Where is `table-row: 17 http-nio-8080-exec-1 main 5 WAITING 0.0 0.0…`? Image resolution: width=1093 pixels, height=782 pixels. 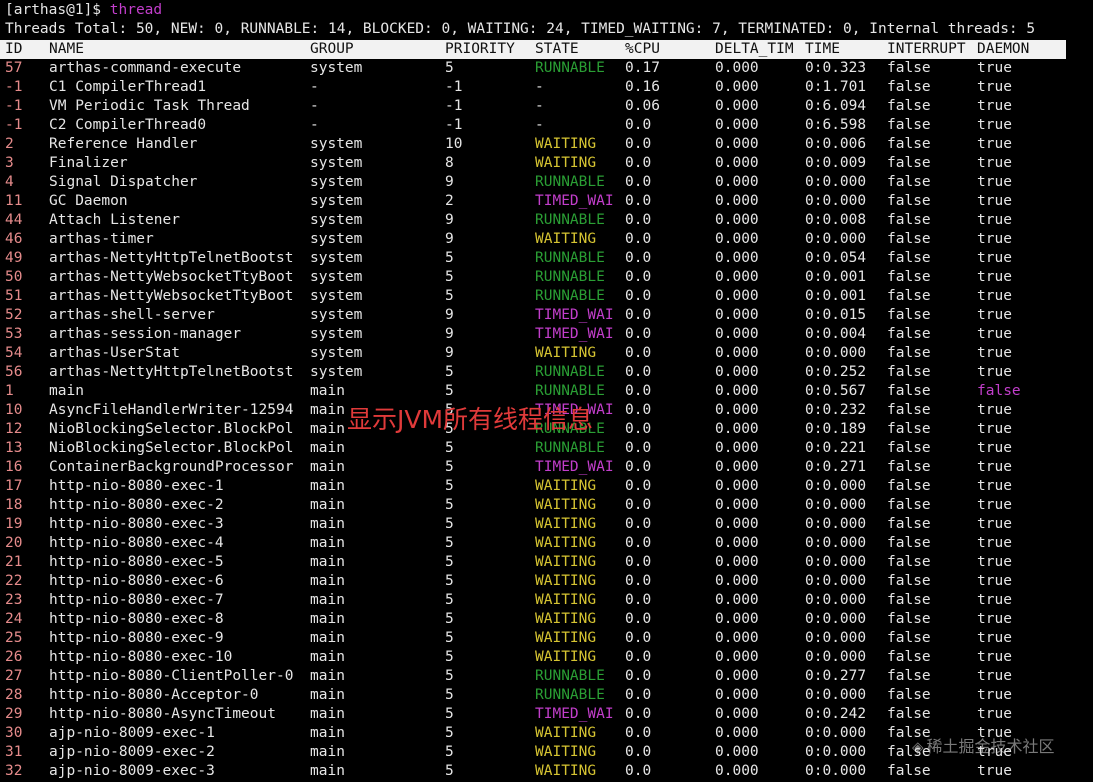
table-row: 17 http-nio-8080-exec-1 main 5 WAITING 0.0 0.0… is located at coordinates (533, 486).